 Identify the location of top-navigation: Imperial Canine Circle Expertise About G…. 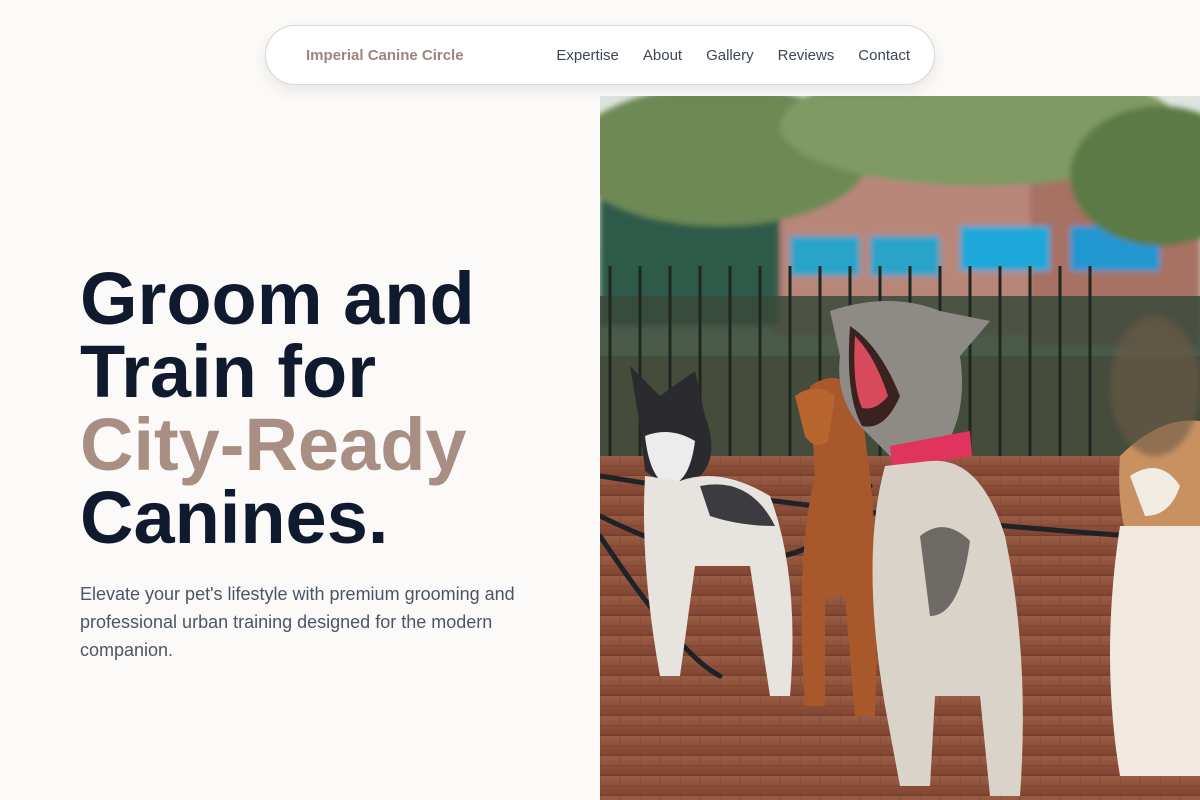
(600, 55).